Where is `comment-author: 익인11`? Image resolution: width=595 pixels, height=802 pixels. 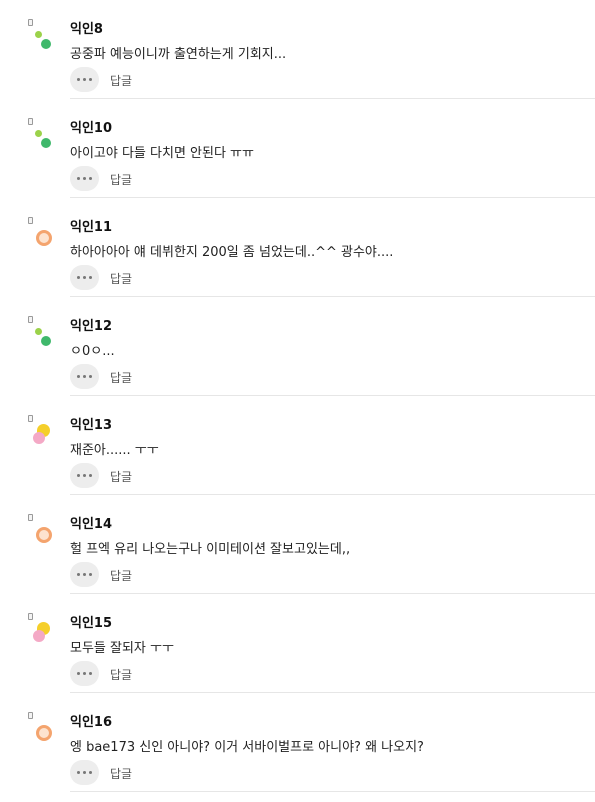 comment-author: 익인11 is located at coordinates (91, 227).